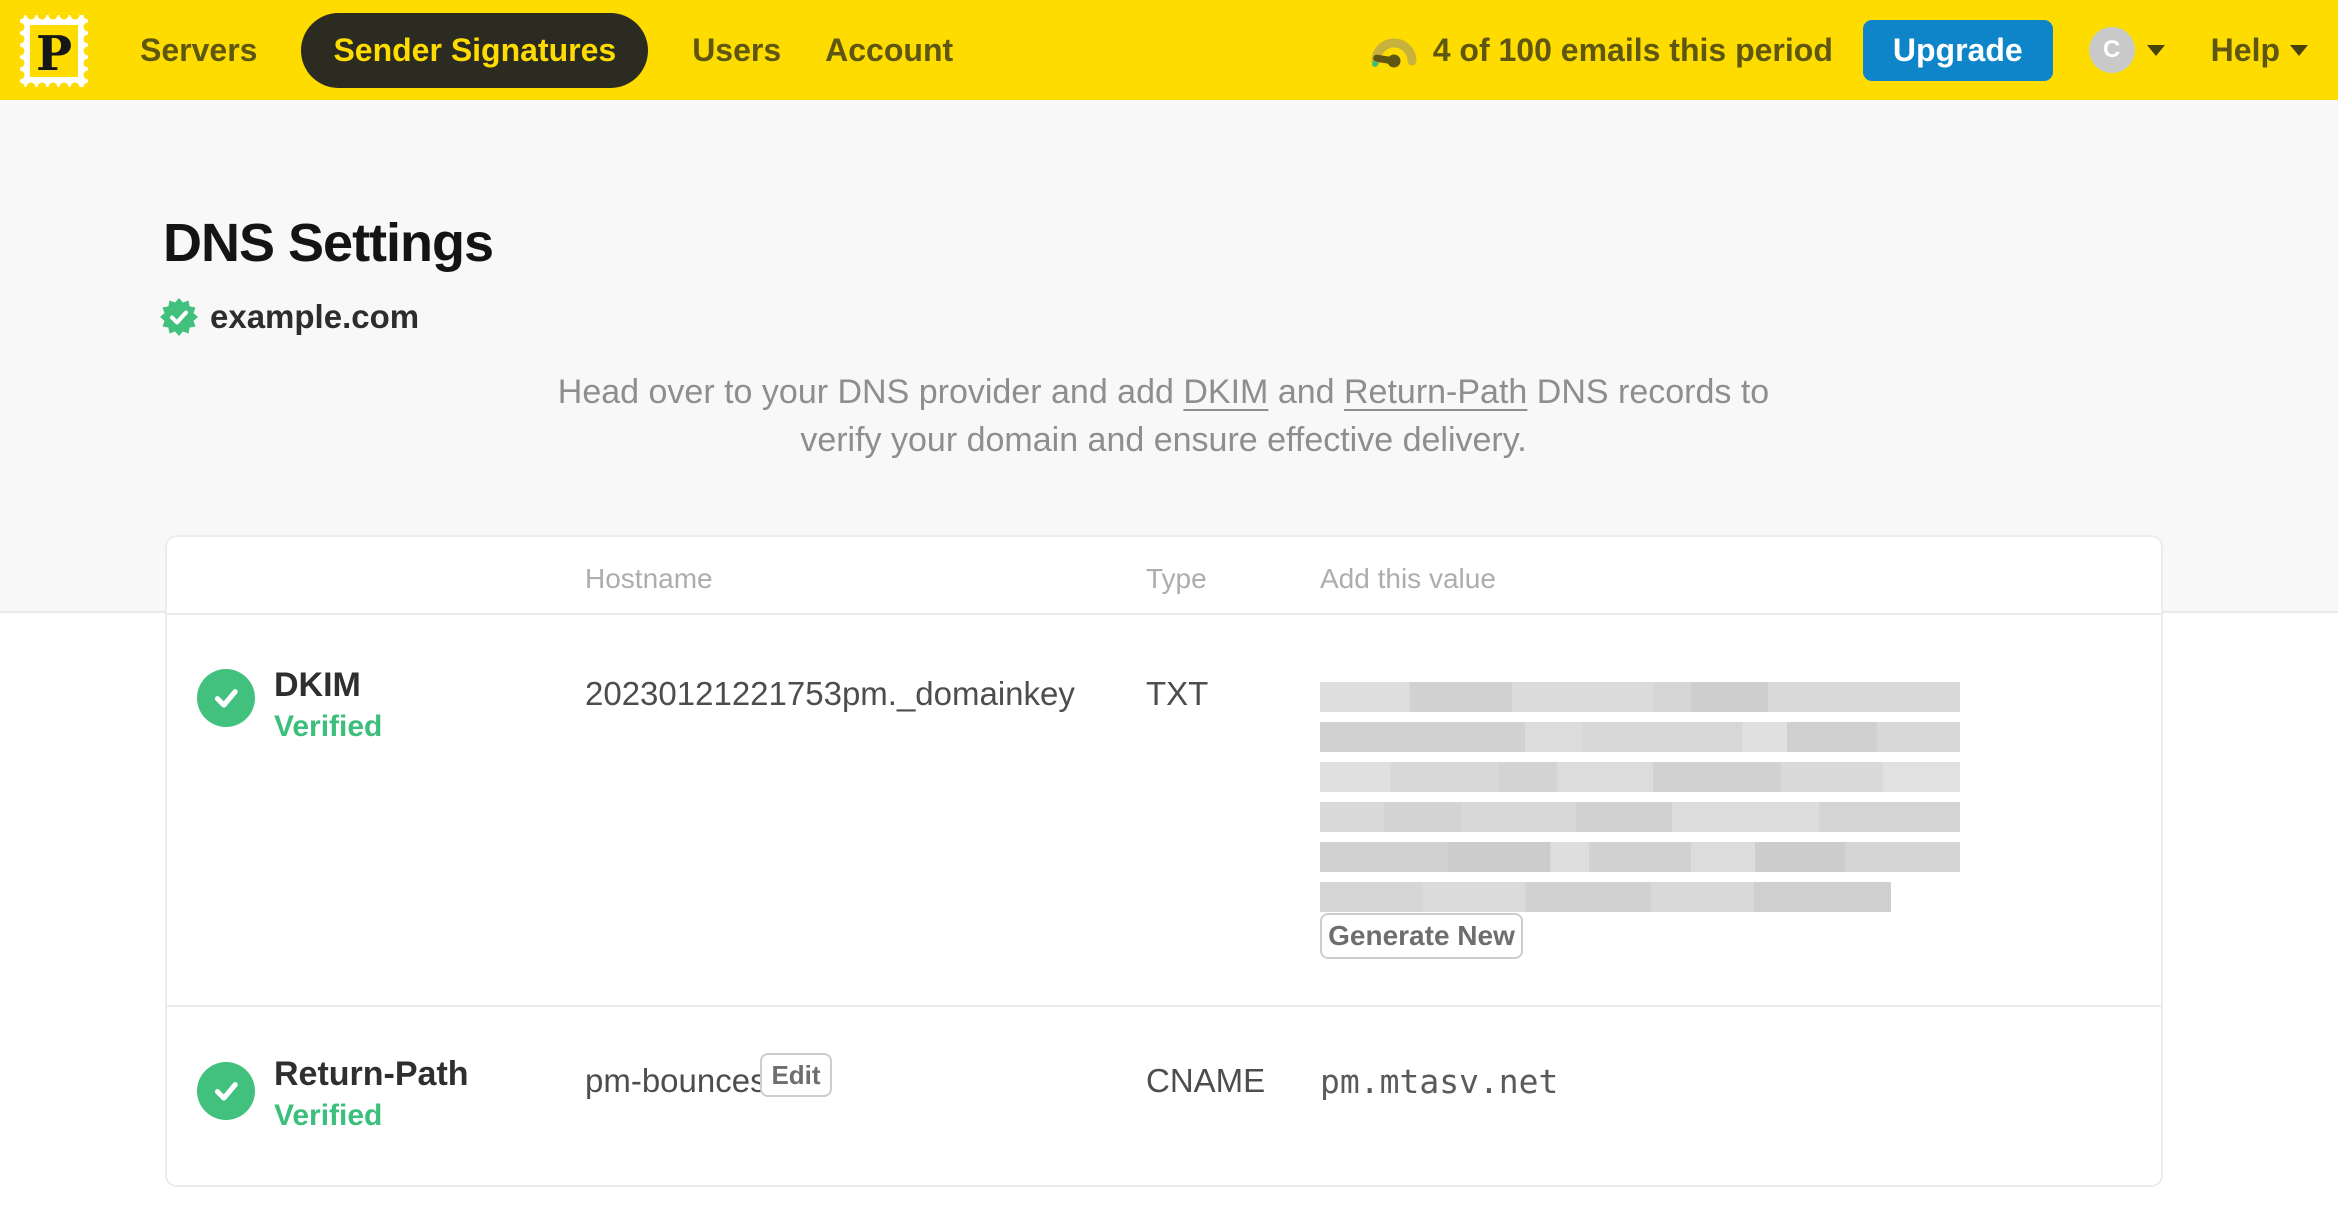  I want to click on help-label: Help, so click(2245, 49).